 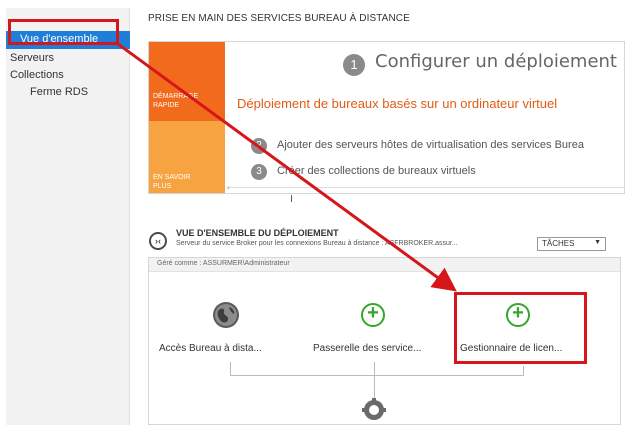 I want to click on highlight-box-license-manager, so click(x=520, y=328).